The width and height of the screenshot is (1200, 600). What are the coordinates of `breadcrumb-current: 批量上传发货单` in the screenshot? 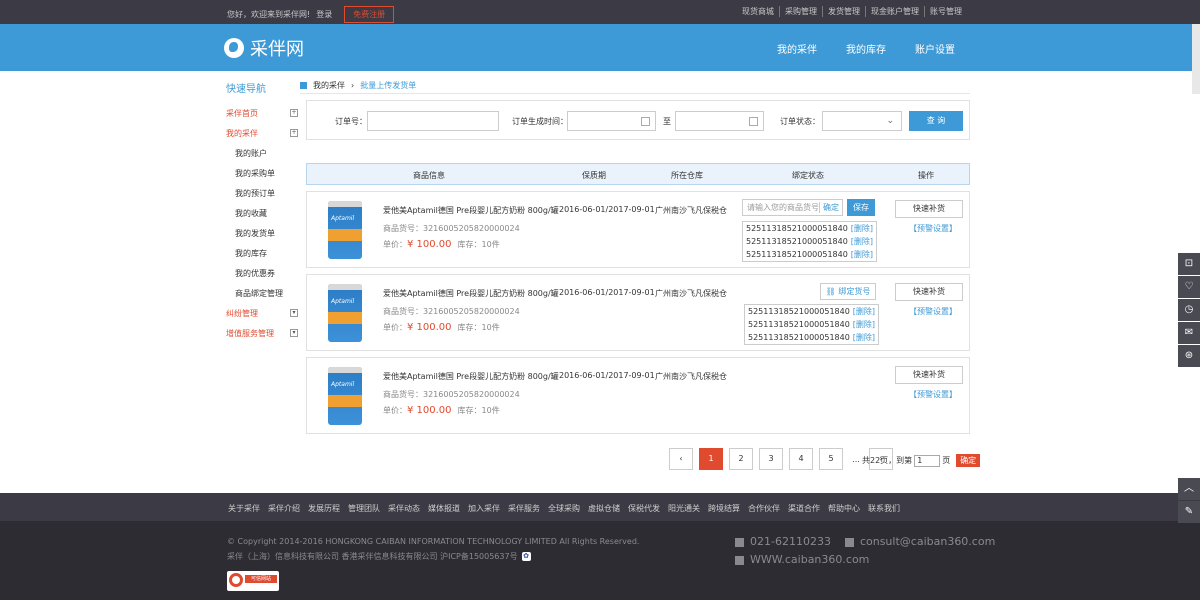 It's located at (388, 85).